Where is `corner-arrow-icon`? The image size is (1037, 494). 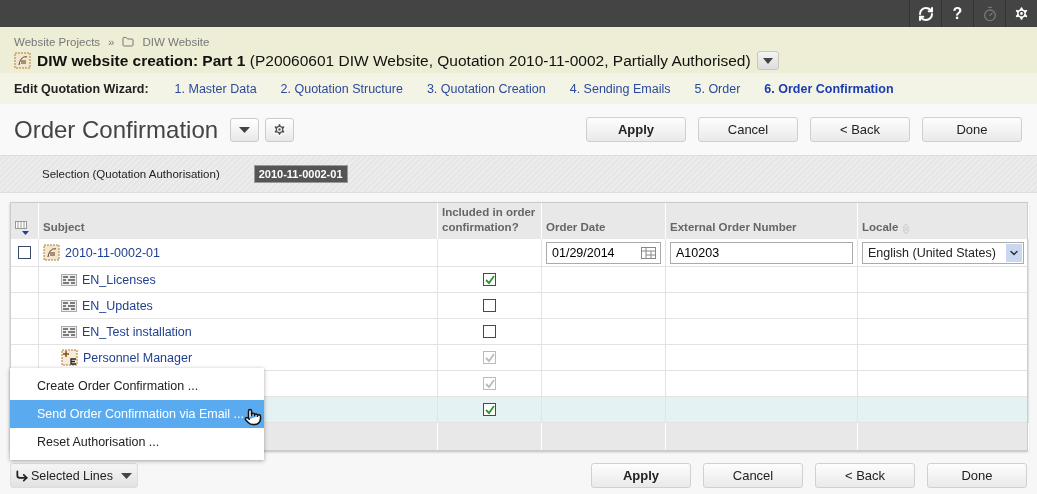 corner-arrow-icon is located at coordinates (22, 475).